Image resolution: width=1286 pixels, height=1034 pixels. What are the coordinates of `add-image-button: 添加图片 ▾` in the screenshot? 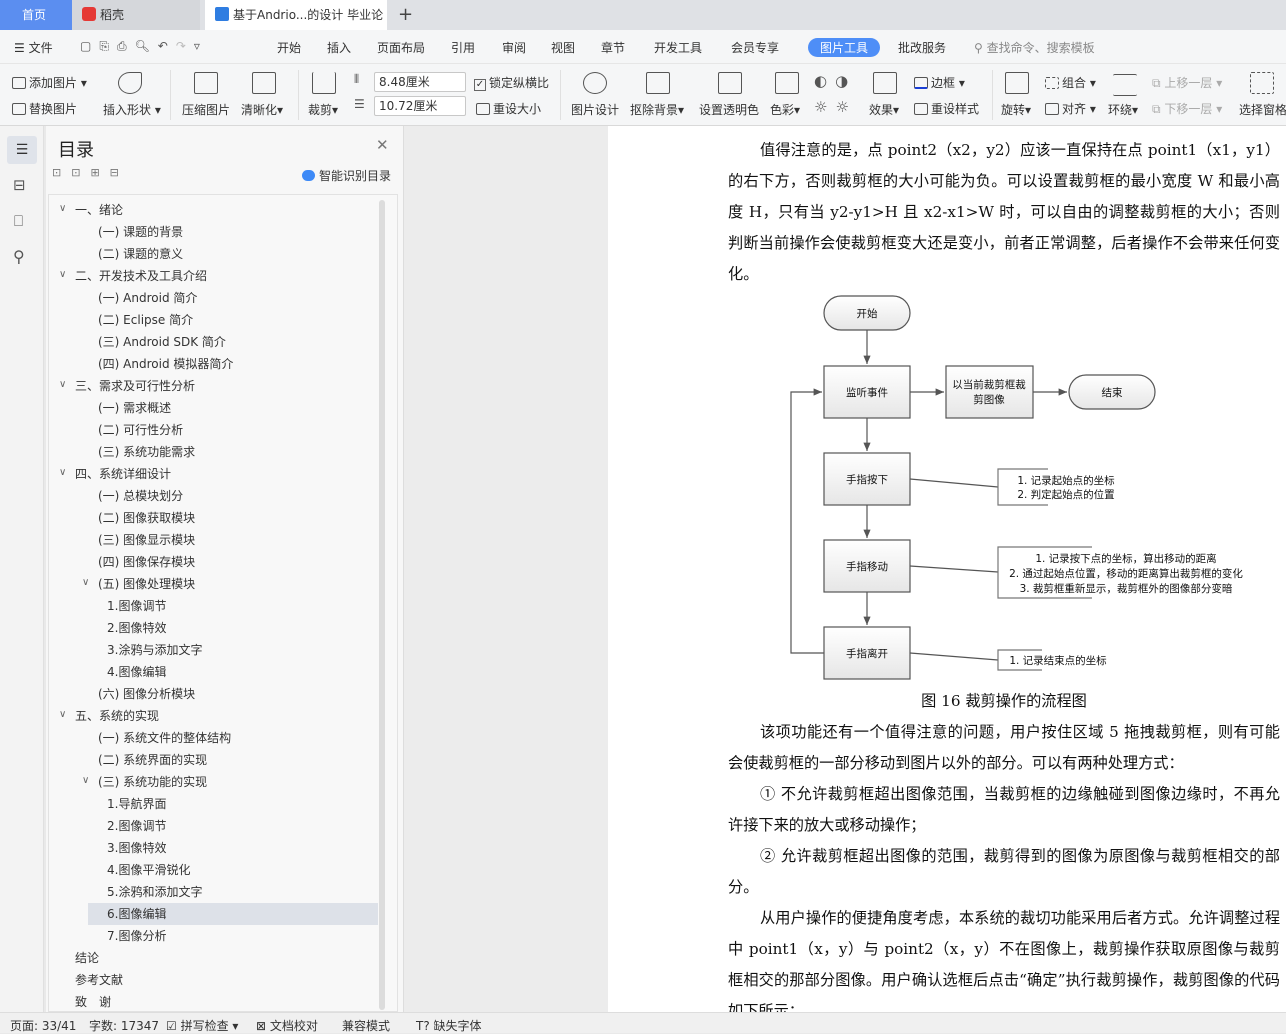 It's located at (49, 82).